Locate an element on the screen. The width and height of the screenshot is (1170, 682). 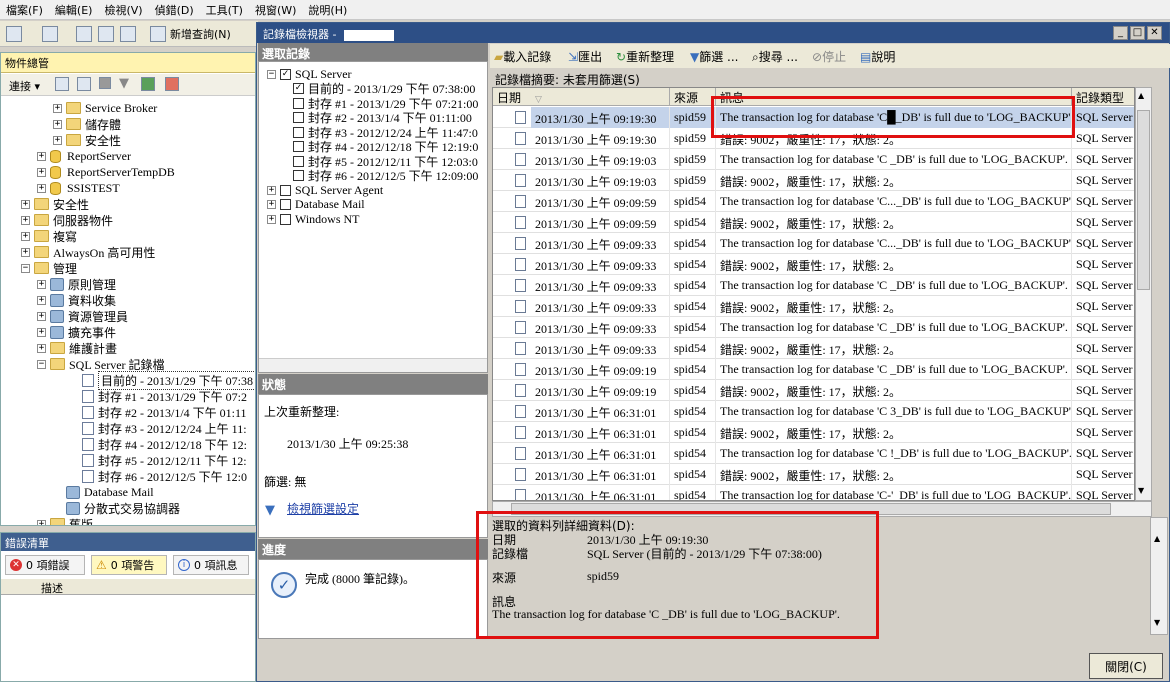
add-item-icon is located at coordinates (50, 34).